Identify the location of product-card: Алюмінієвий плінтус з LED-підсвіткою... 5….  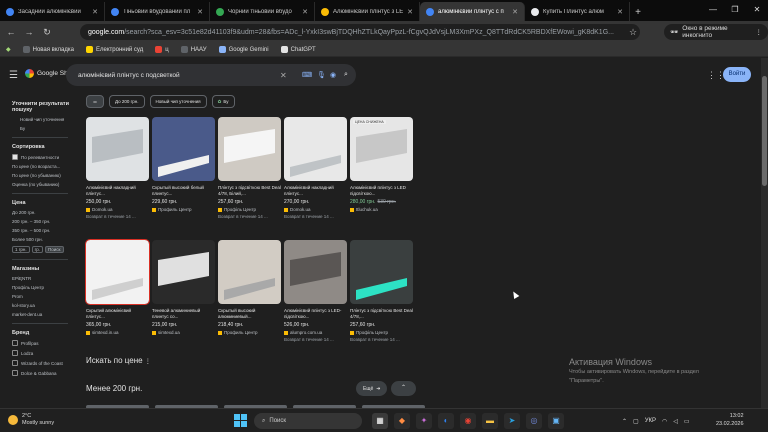
(315, 298).